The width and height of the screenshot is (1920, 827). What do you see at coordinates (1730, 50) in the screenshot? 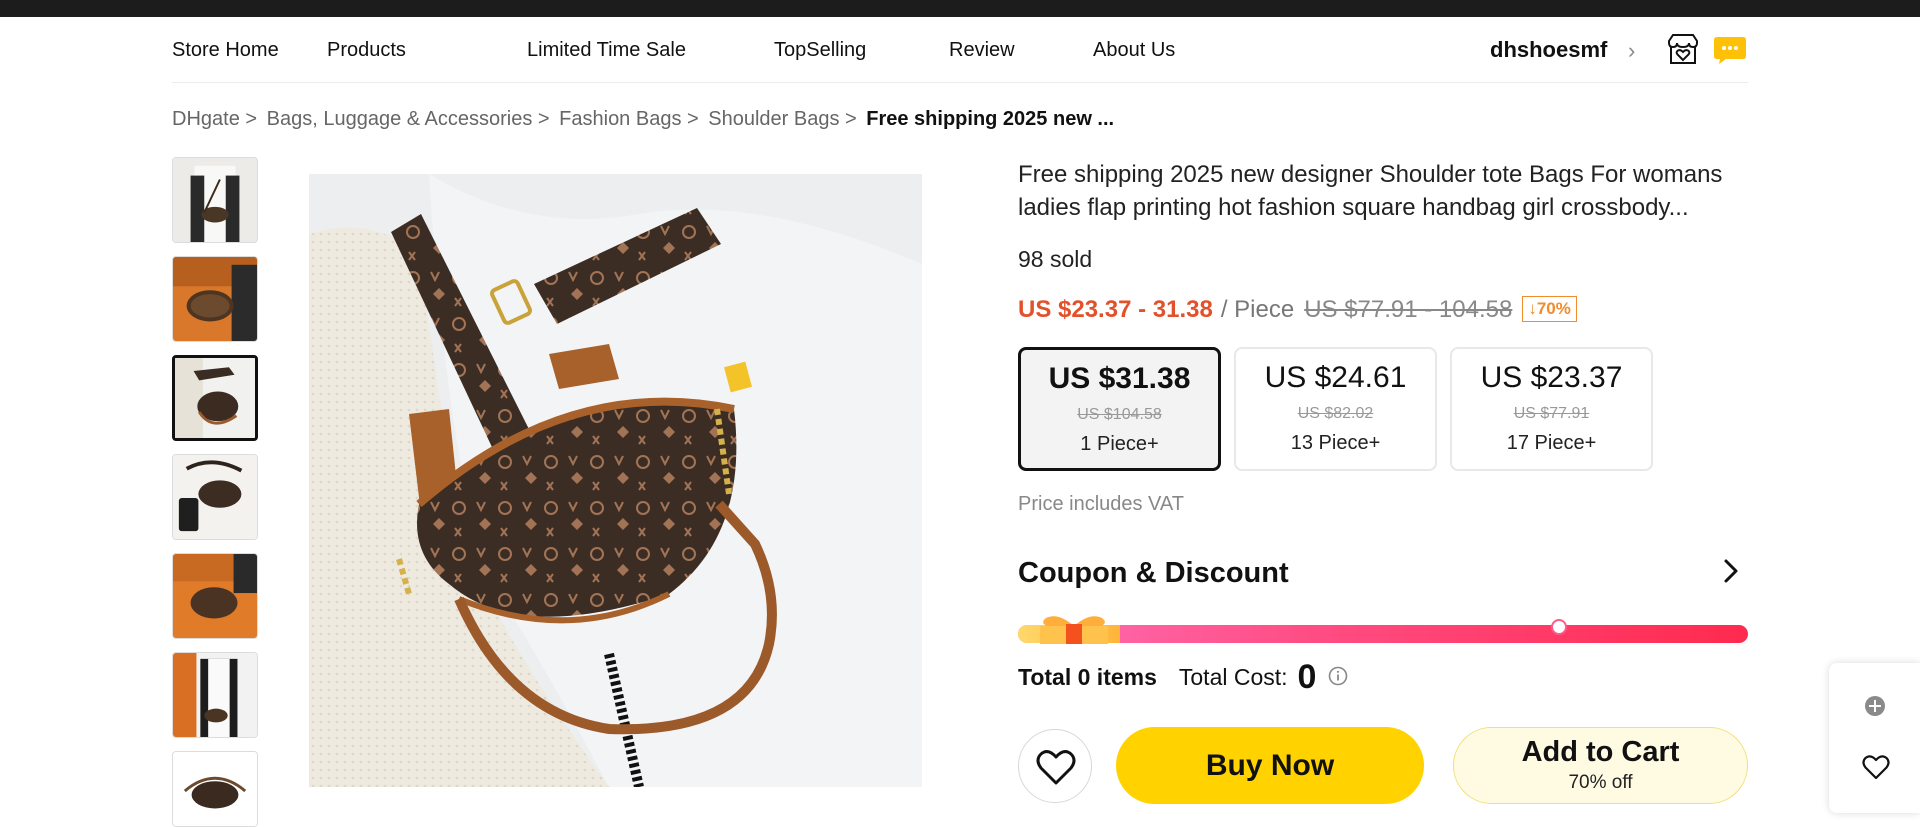
I see `message-icon` at bounding box center [1730, 50].